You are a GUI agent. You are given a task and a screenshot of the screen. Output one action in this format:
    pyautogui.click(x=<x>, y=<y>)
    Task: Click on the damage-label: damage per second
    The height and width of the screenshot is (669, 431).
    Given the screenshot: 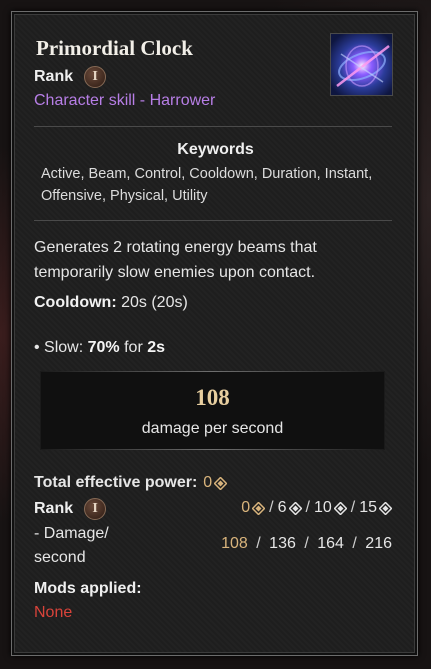 What is the action you would take?
    pyautogui.click(x=212, y=428)
    